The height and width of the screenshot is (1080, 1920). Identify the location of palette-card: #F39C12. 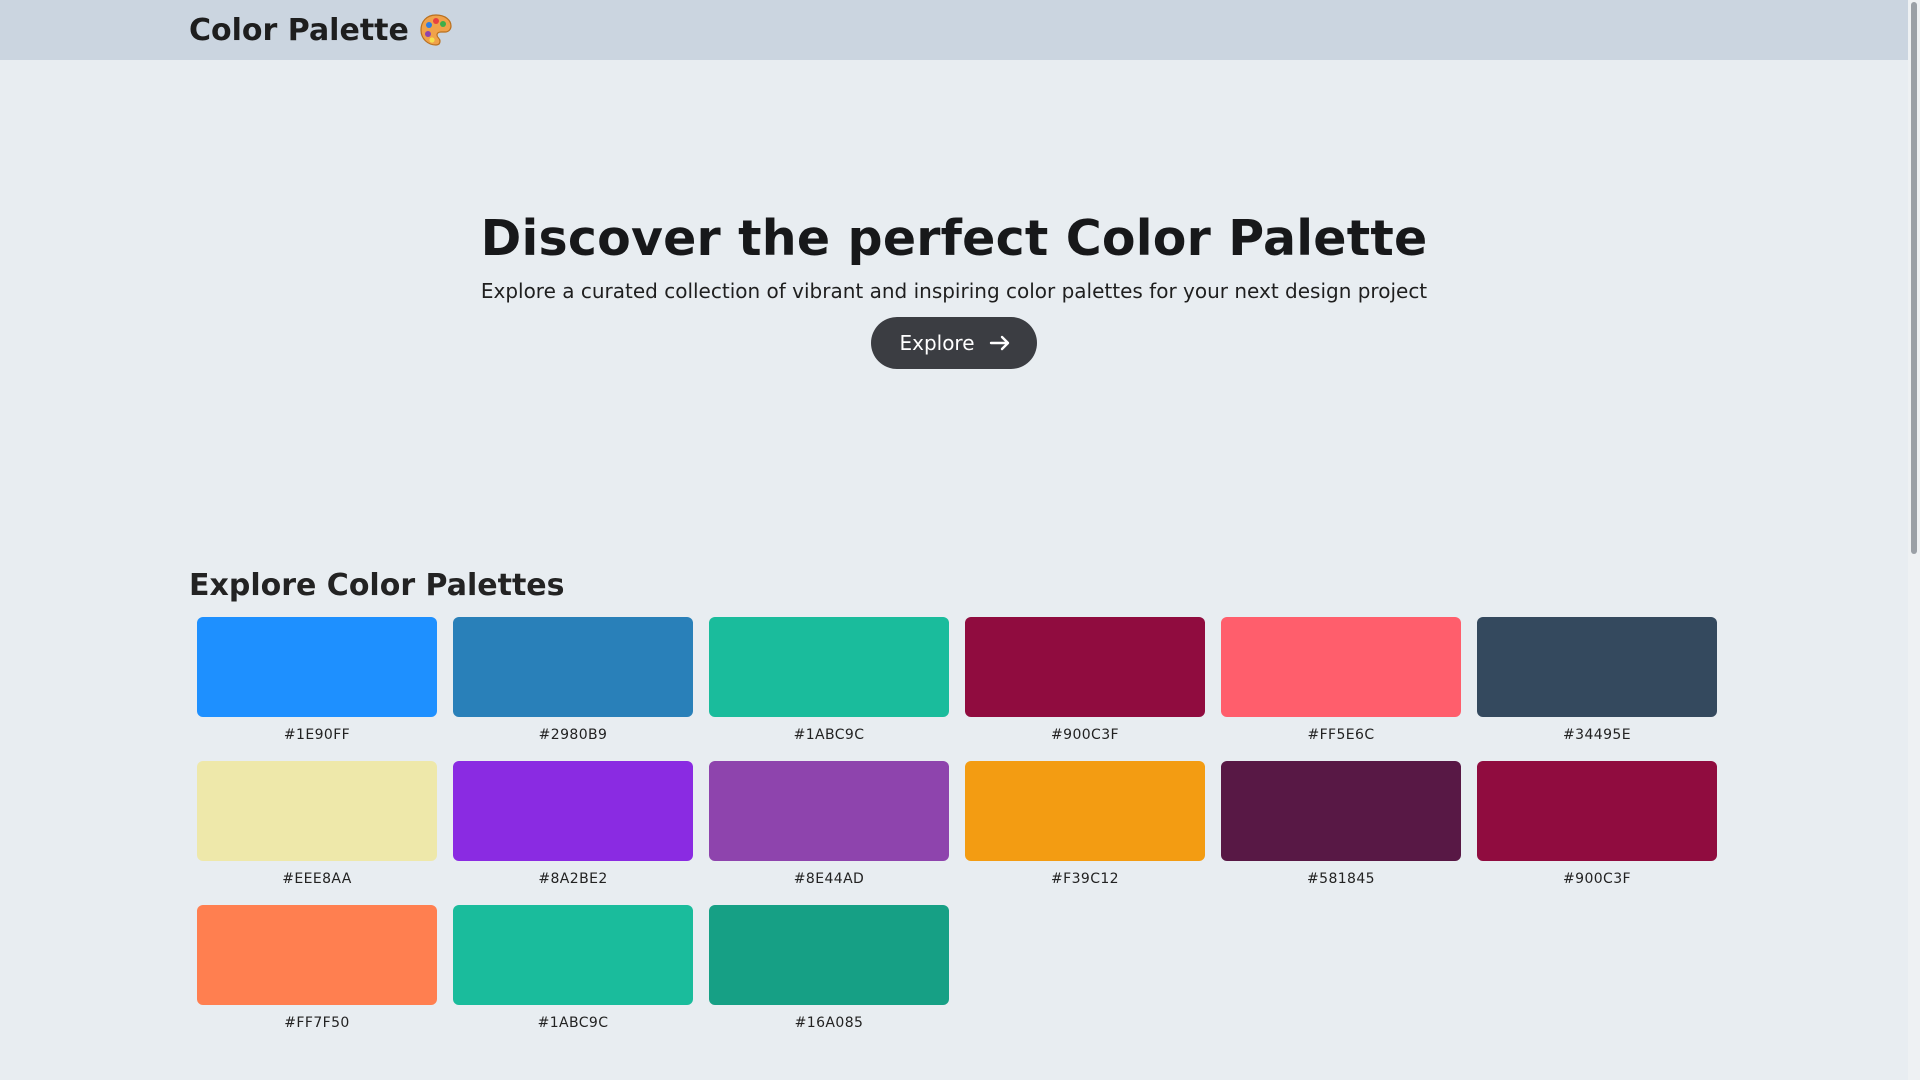
(1085, 824).